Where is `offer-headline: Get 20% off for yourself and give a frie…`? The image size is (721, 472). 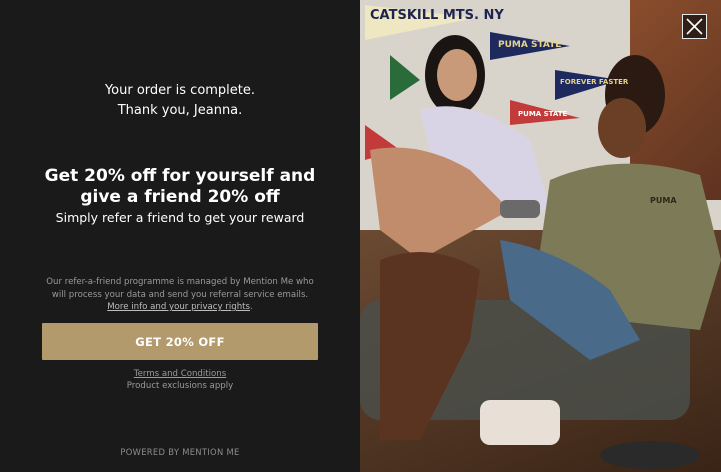 offer-headline: Get 20% off for yourself and give a frie… is located at coordinates (180, 186).